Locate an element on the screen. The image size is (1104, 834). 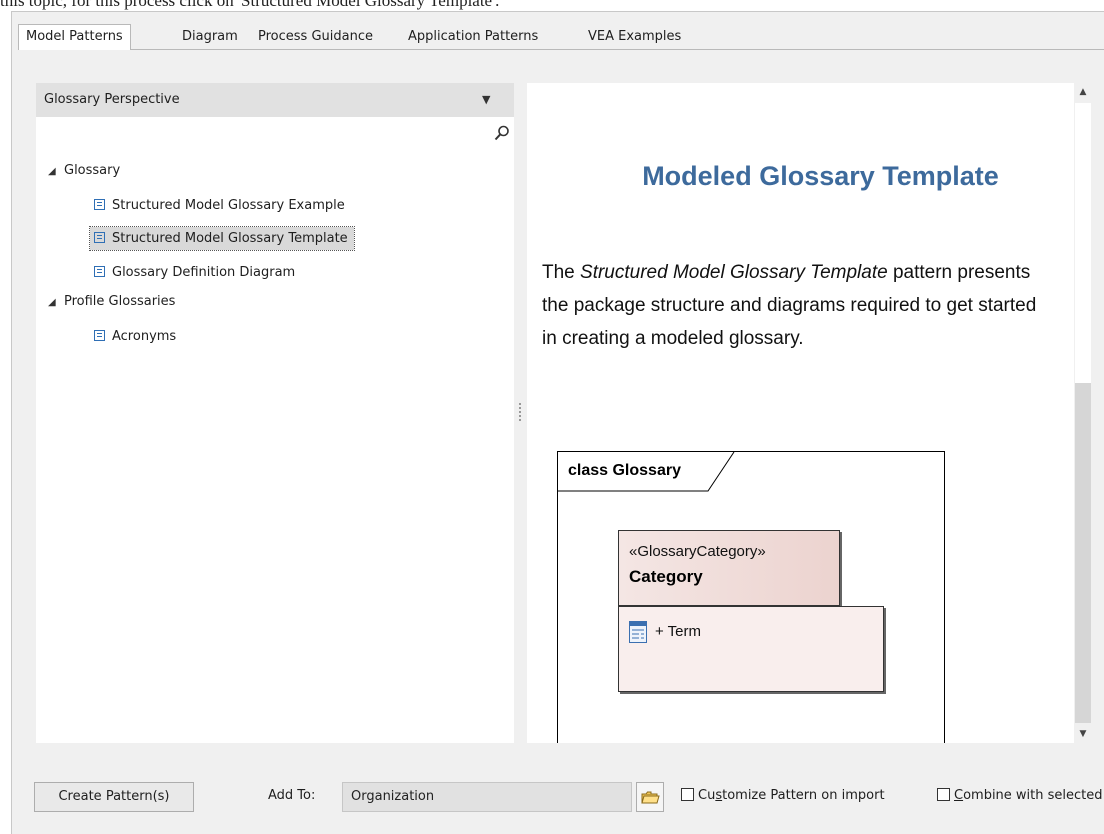
search-icon is located at coordinates (502, 133).